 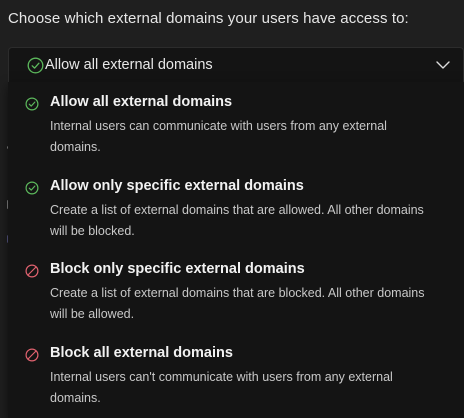 What do you see at coordinates (141, 353) in the screenshot?
I see `option-title: Block all external domains` at bounding box center [141, 353].